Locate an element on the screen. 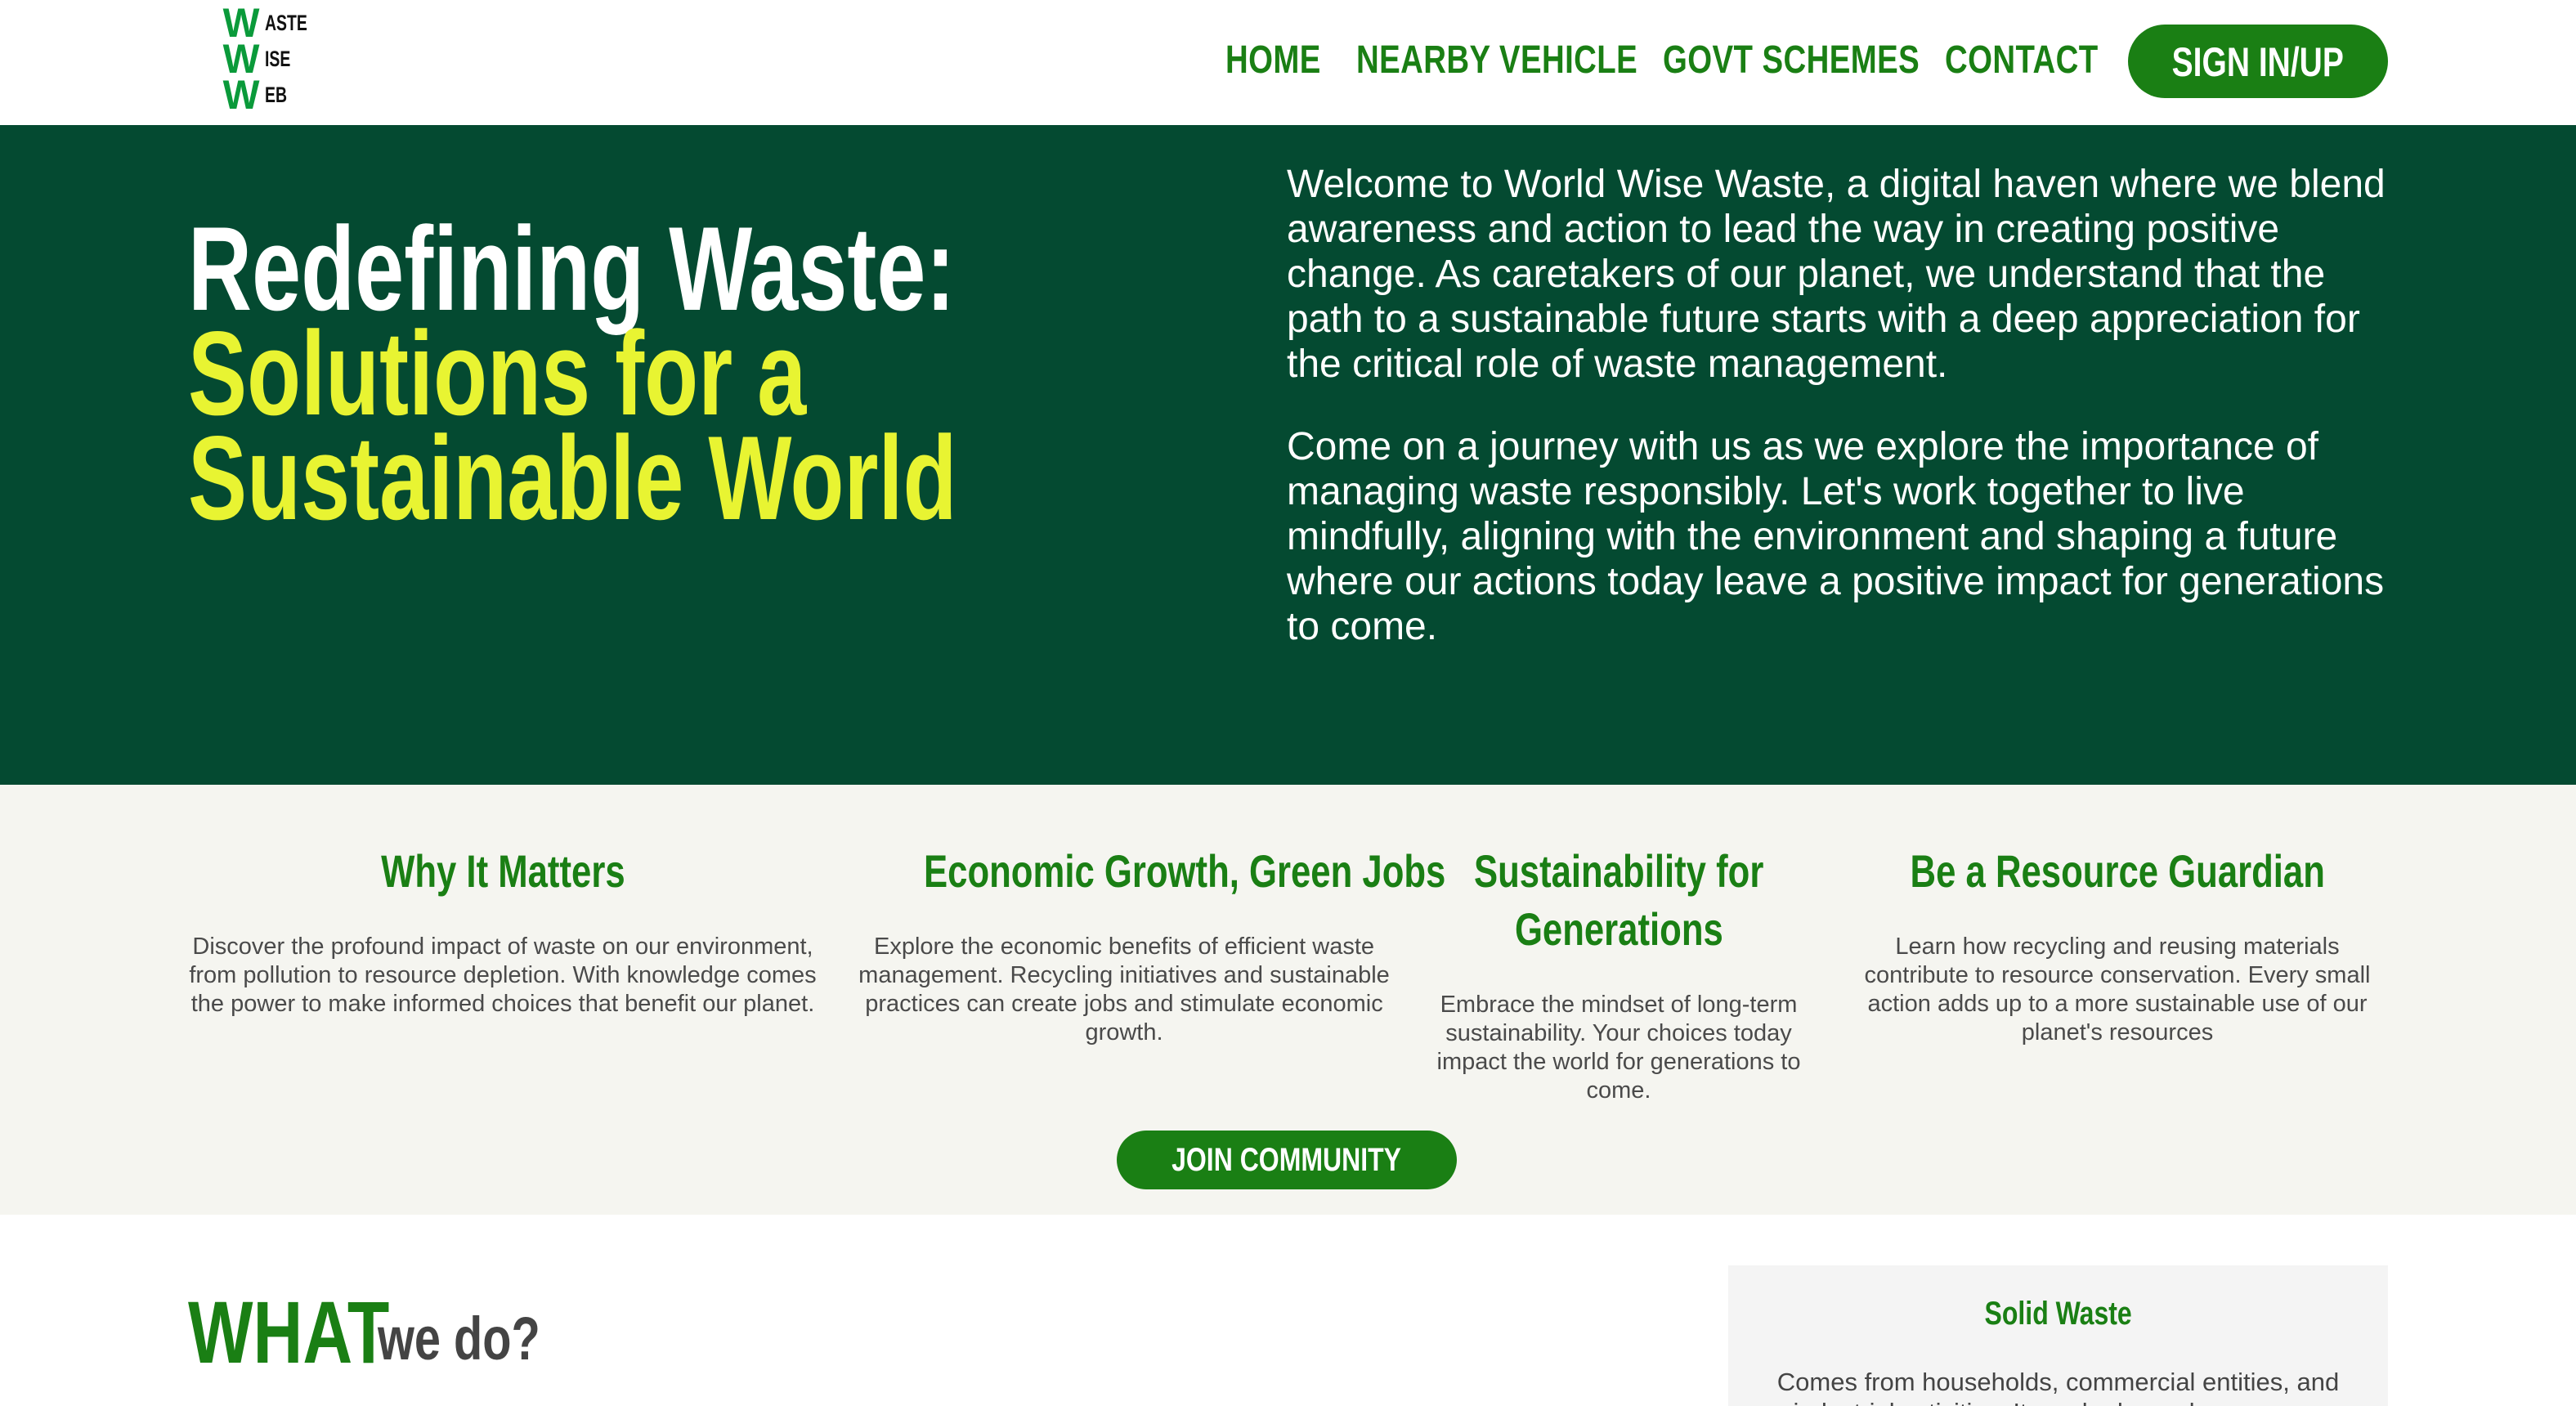 This screenshot has width=2576, height=1406. feature-title-text: Why It Matters is located at coordinates (503, 871).